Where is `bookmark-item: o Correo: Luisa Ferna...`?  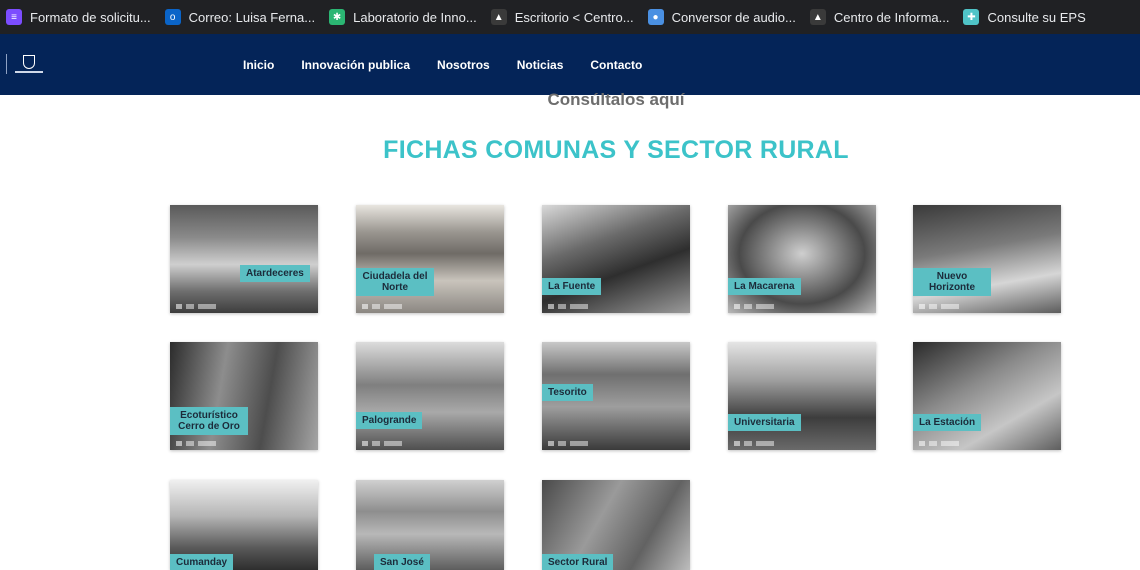 bookmark-item: o Correo: Luisa Ferna... is located at coordinates (240, 17).